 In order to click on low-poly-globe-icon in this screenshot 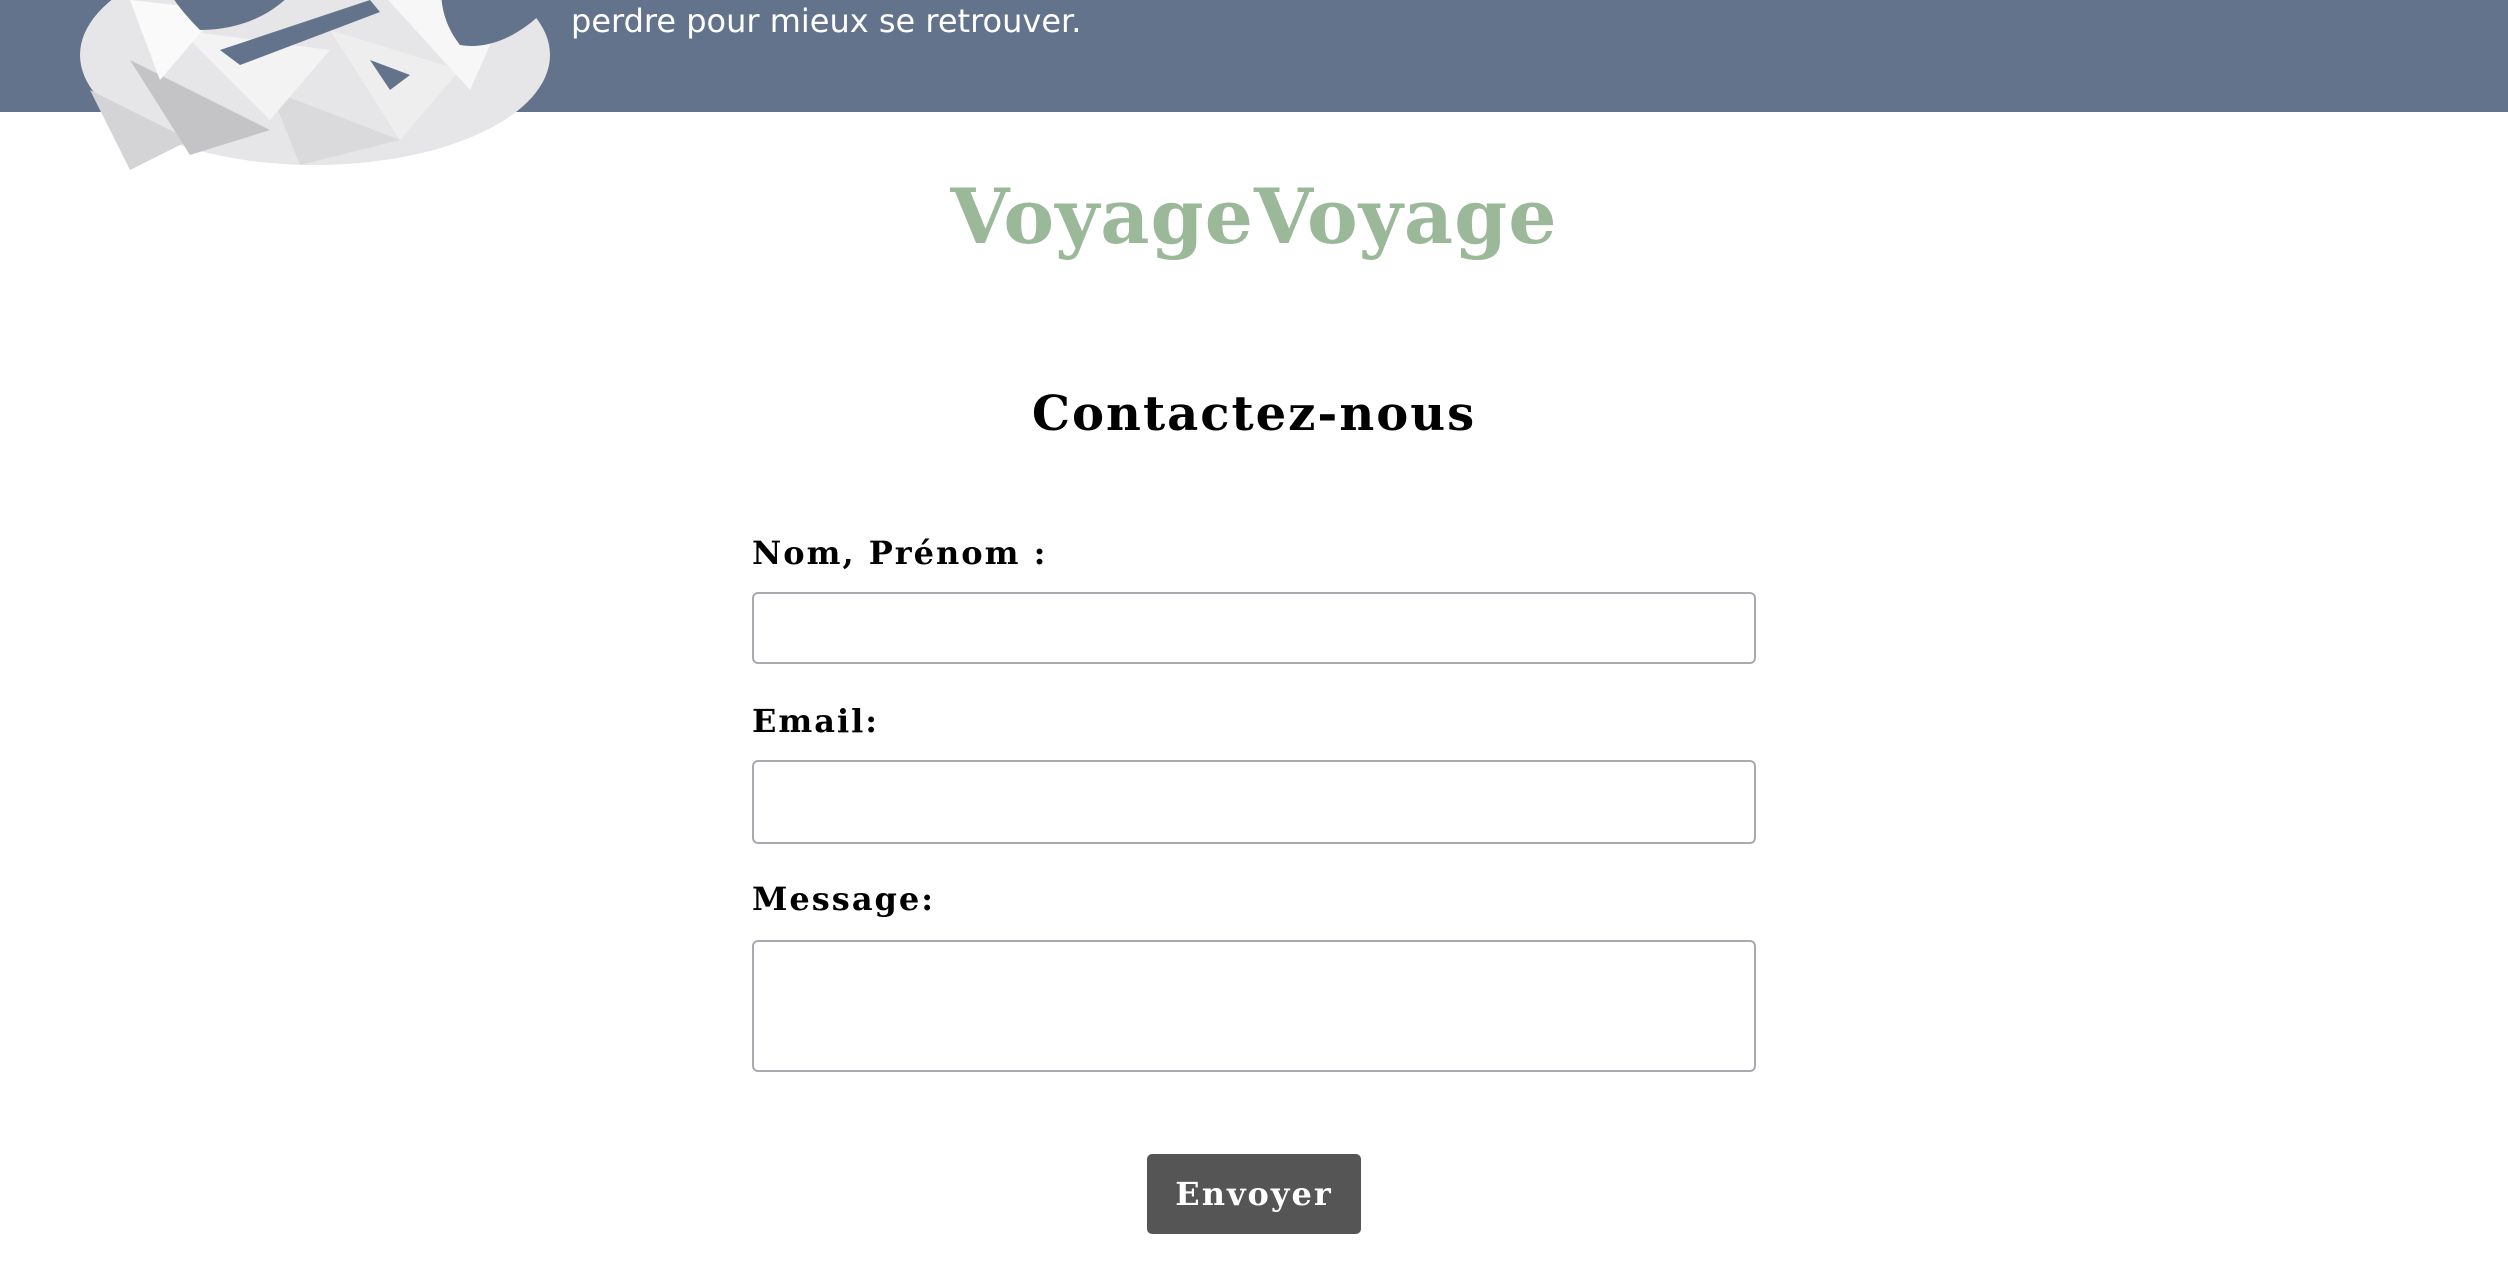, I will do `click(315, 85)`.